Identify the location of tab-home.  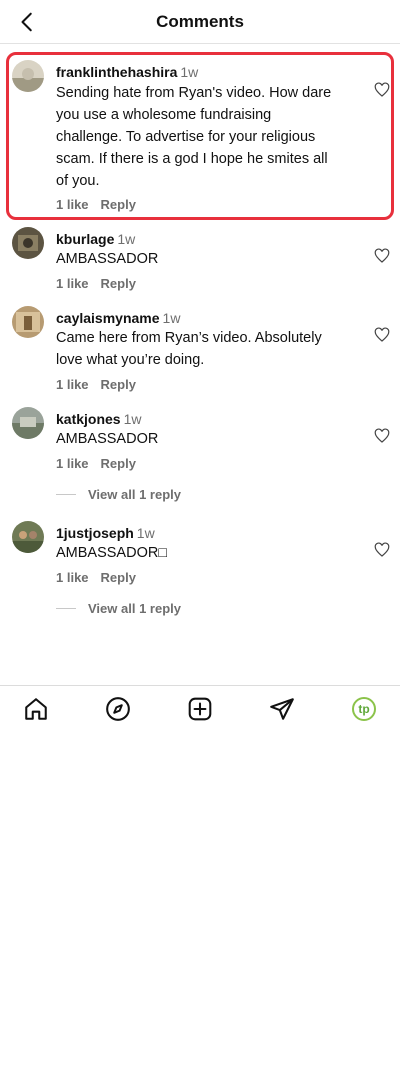
(36, 709).